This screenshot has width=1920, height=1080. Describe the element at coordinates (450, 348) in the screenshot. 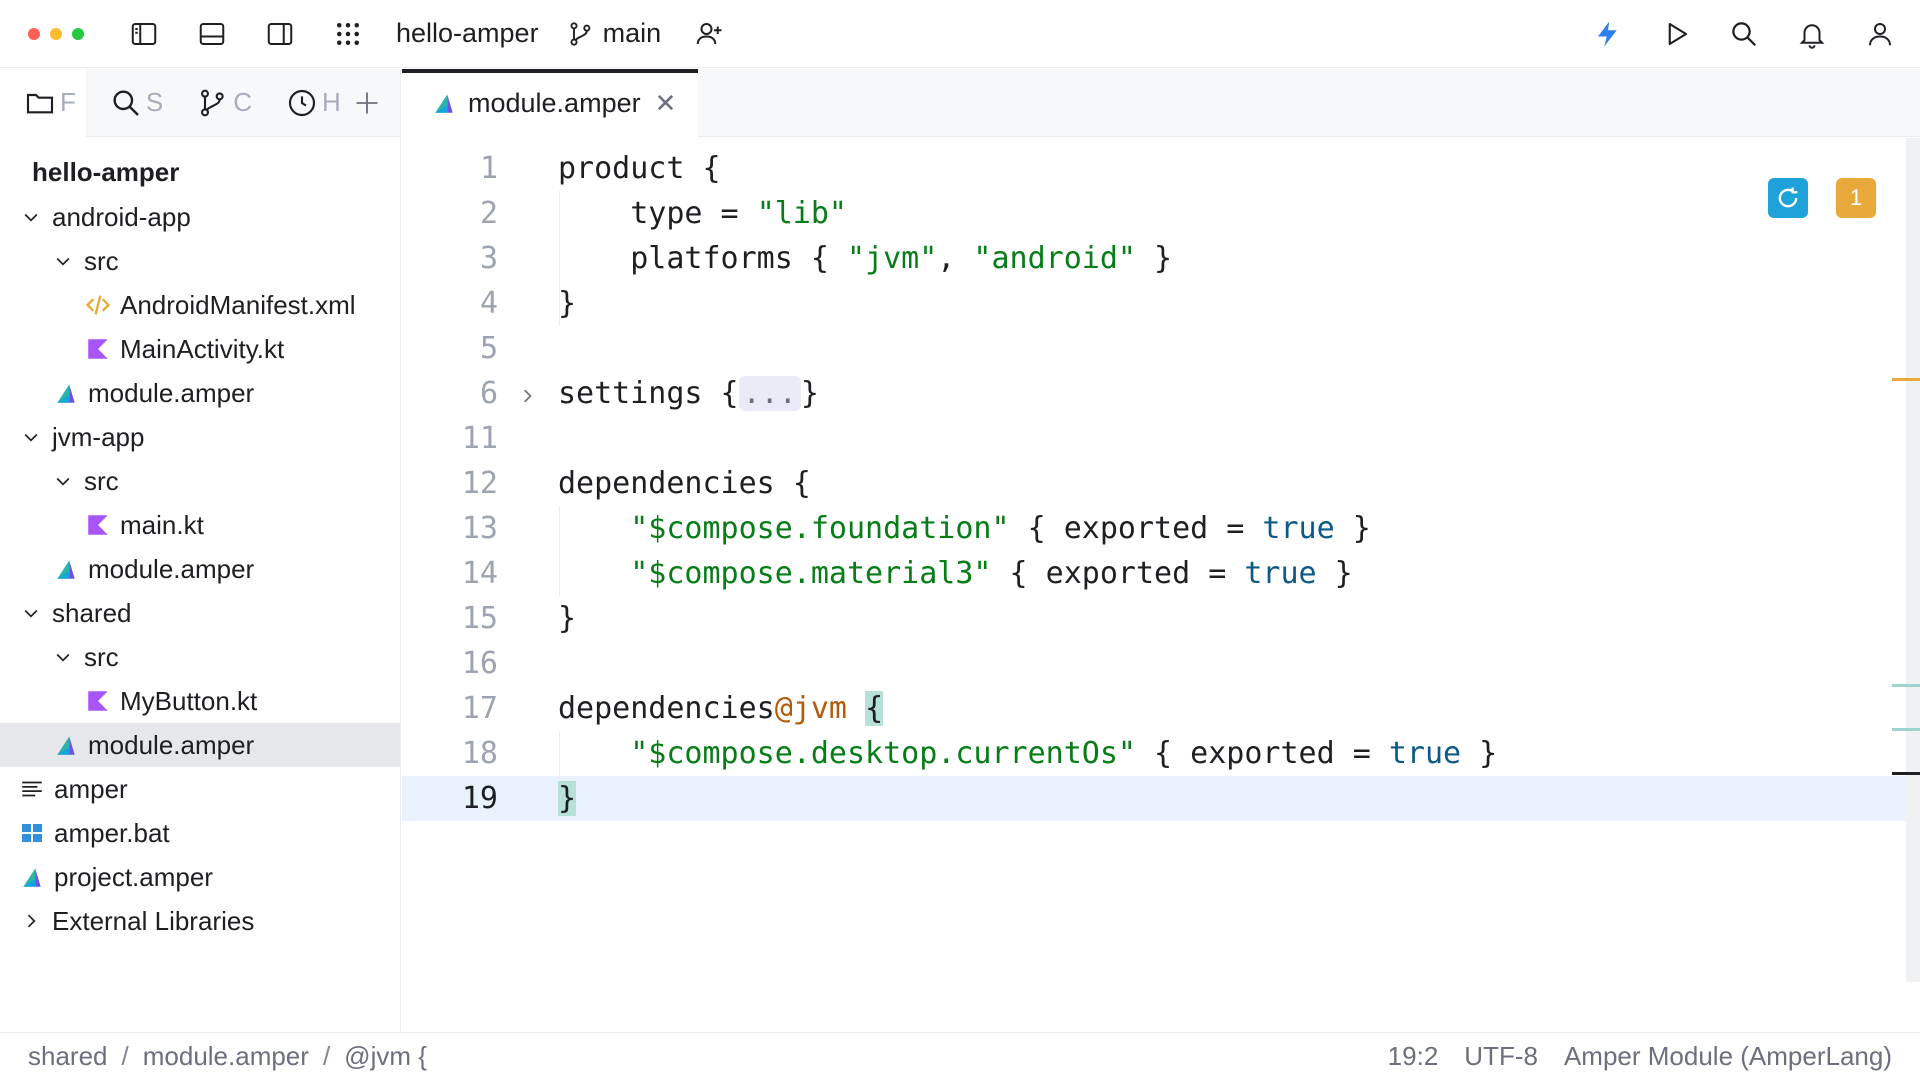

I see `line-number: 5` at that location.